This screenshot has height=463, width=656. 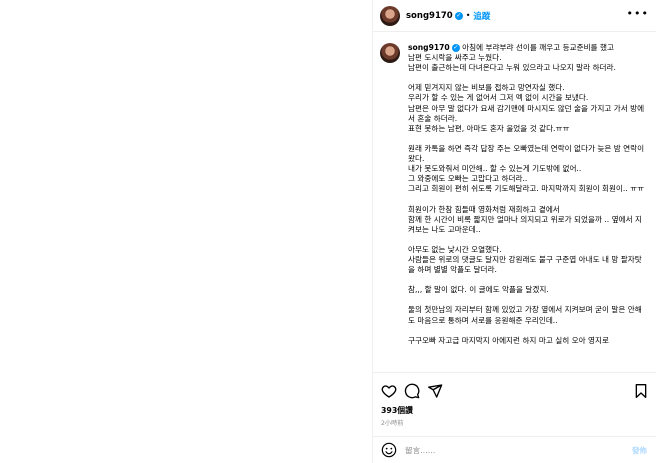 I want to click on comment-bubble-icon, so click(x=412, y=391).